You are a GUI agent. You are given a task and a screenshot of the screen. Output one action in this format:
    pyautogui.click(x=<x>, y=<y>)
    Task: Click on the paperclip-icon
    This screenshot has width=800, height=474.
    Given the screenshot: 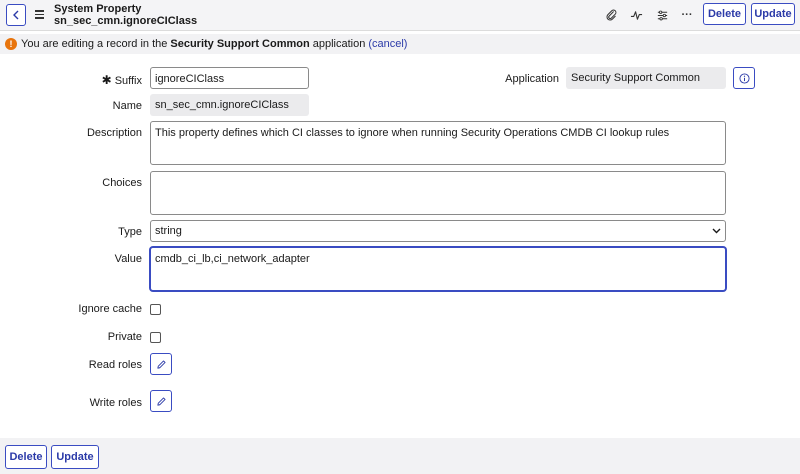 What is the action you would take?
    pyautogui.click(x=611, y=15)
    